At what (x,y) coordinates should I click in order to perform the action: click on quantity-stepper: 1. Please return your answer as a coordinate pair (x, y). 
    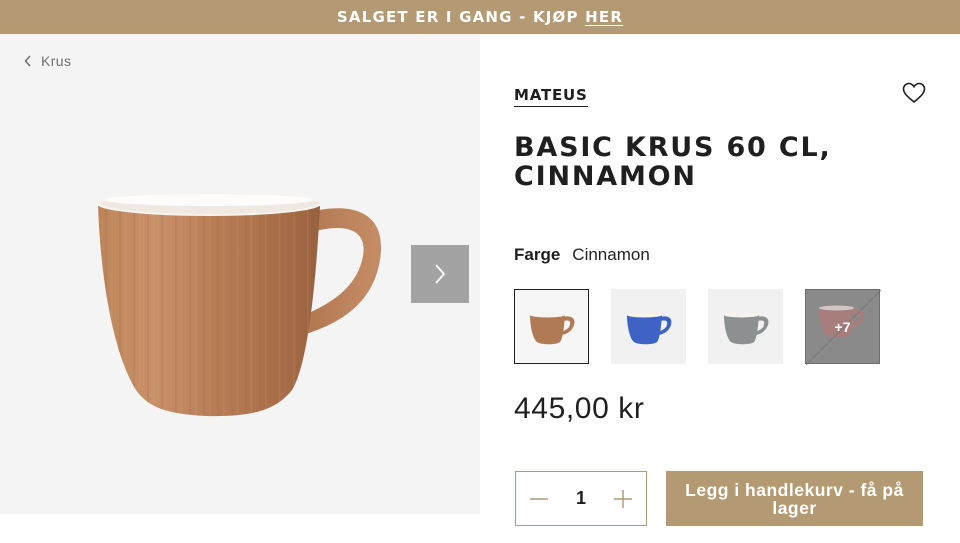
    Looking at the image, I should click on (581, 498).